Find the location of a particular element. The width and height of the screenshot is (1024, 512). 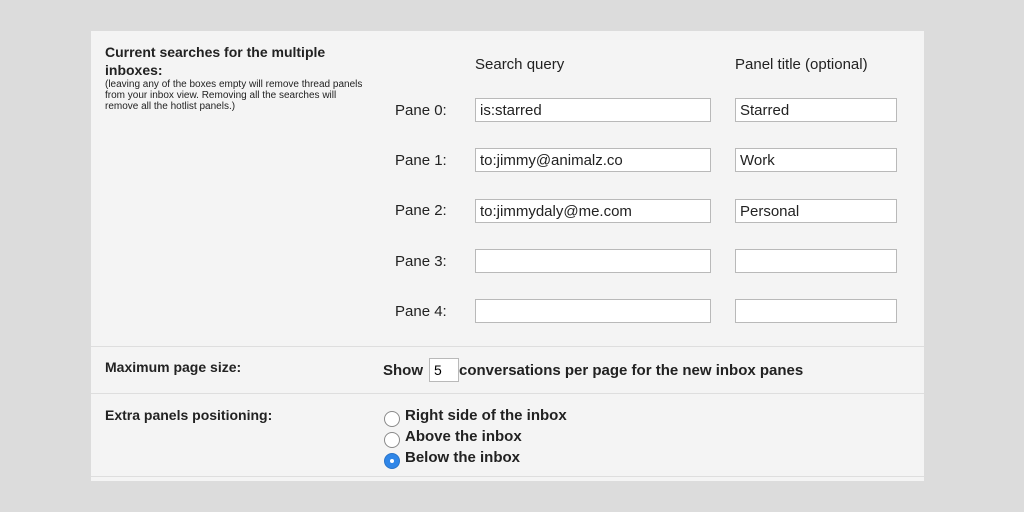

pane-0-query-input is located at coordinates (593, 110).